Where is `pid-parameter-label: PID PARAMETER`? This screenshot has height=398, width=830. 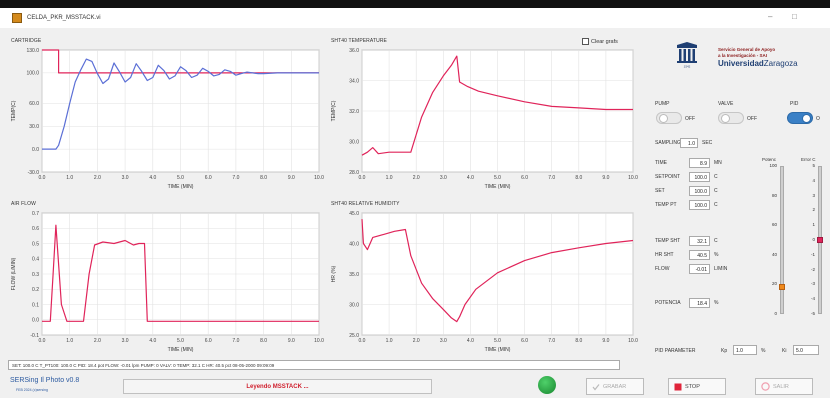 pid-parameter-label: PID PARAMETER is located at coordinates (675, 351).